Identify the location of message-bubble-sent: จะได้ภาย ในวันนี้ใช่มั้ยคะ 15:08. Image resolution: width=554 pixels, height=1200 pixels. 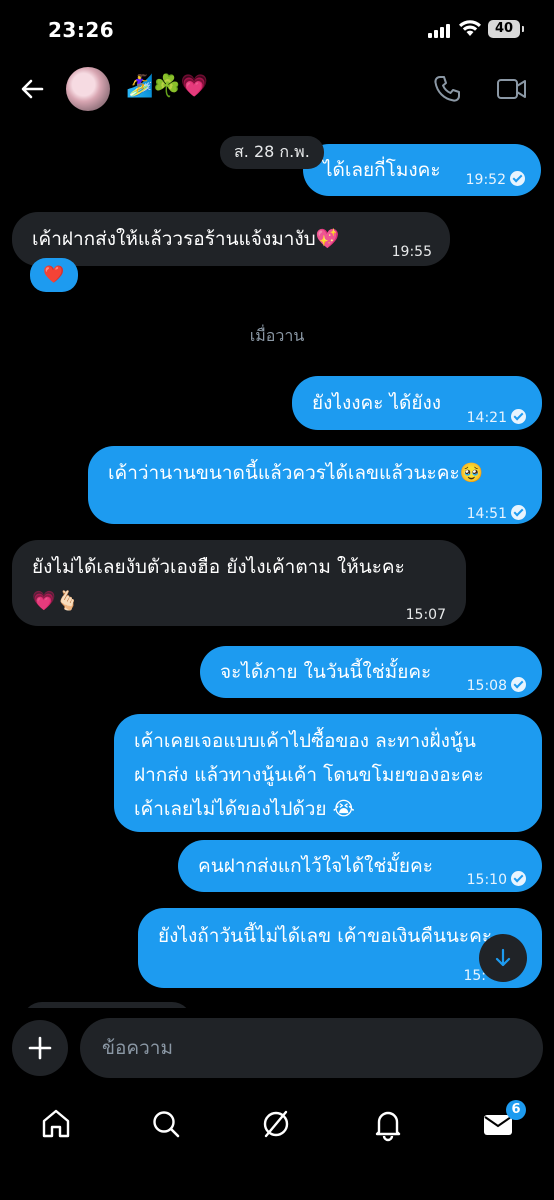
(371, 672).